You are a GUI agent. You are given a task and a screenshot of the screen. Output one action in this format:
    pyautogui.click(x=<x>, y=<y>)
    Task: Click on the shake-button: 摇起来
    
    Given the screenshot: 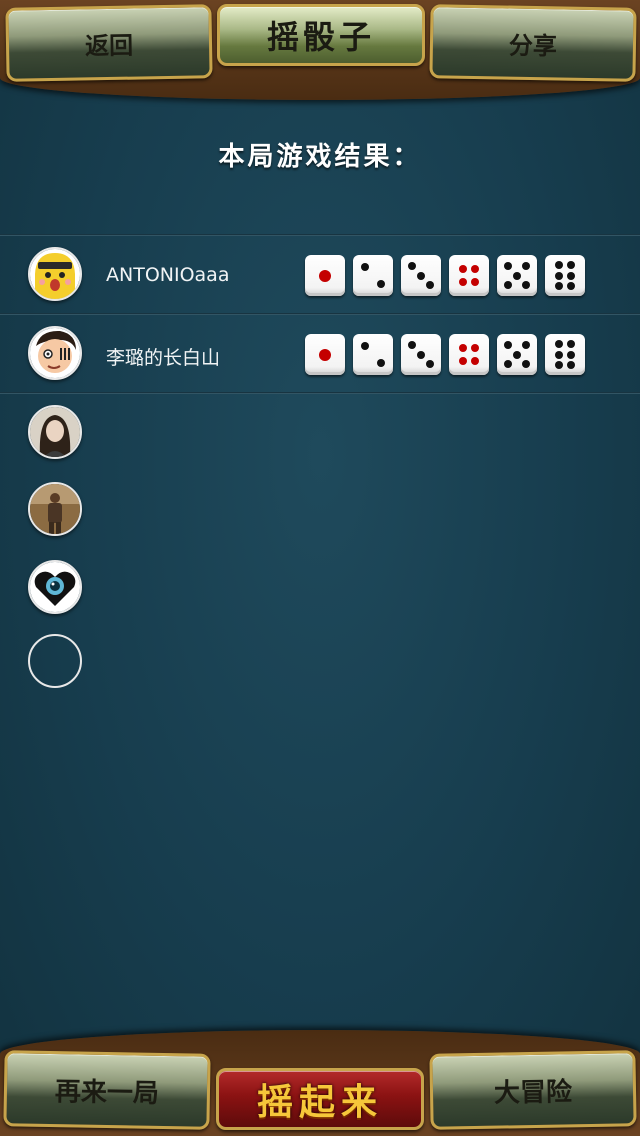 What is the action you would take?
    pyautogui.click(x=320, y=1099)
    